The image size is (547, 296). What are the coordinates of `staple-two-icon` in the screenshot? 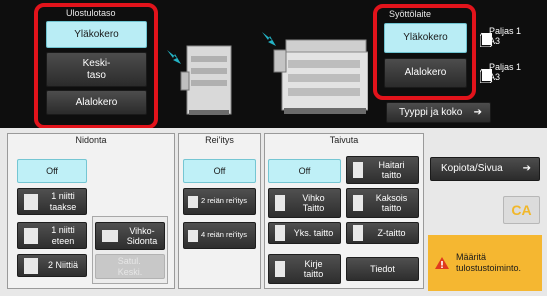 It's located at (31, 265).